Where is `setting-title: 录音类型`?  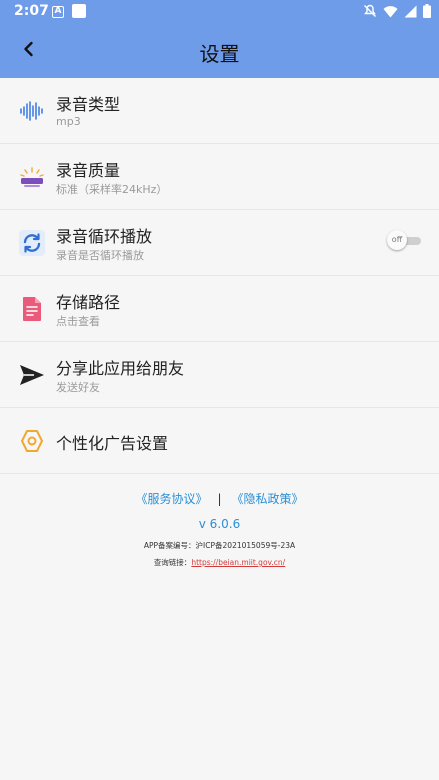
setting-title: 录音类型 is located at coordinates (88, 104).